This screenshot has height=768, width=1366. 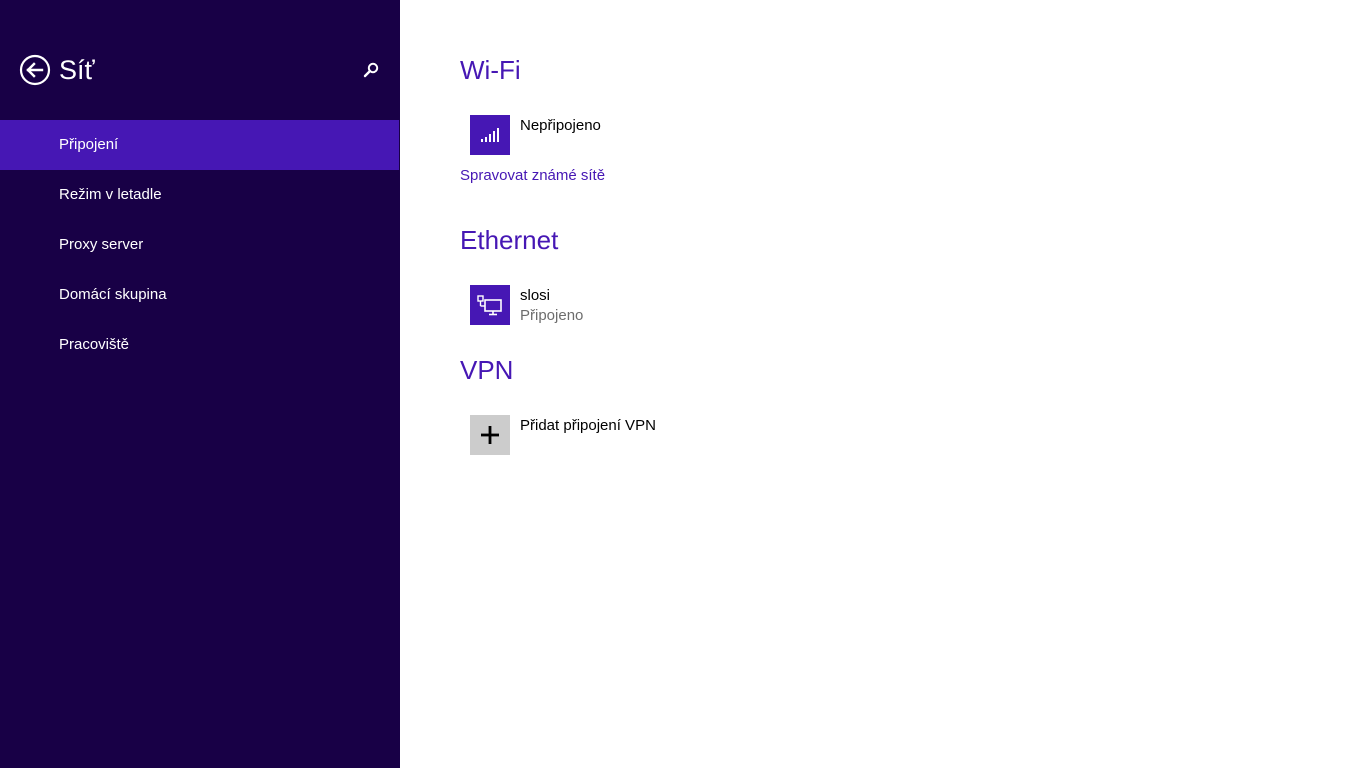 What do you see at coordinates (588, 425) in the screenshot?
I see `add-vpn-label: Přidat připojení VPN` at bounding box center [588, 425].